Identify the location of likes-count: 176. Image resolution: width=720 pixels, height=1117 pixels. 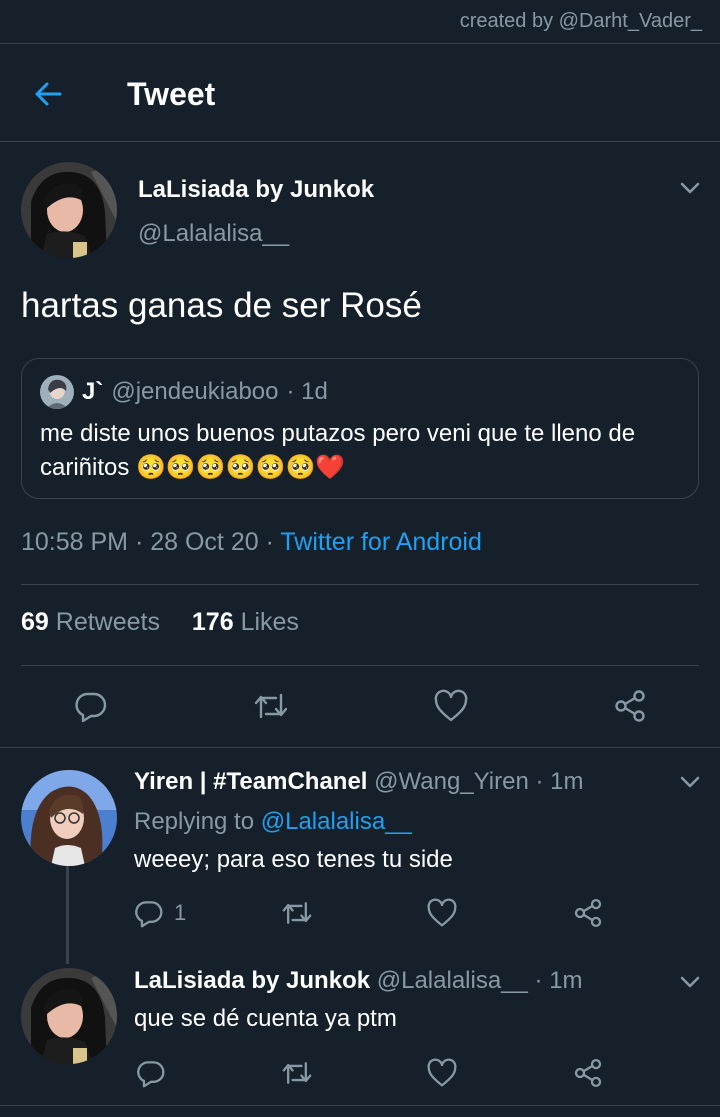
(212, 622).